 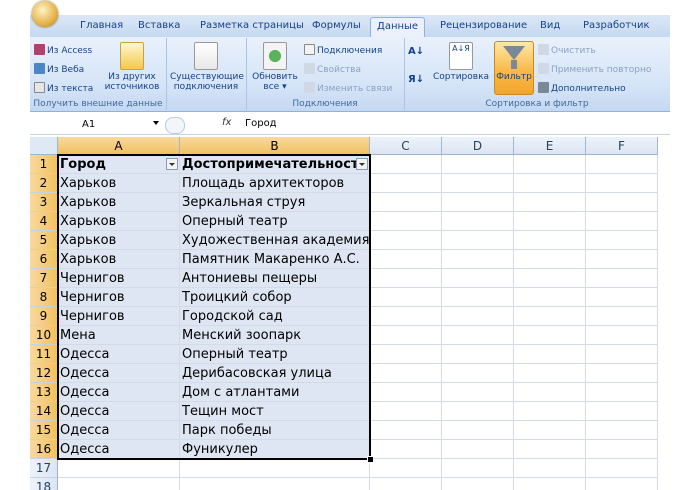 I want to click on fill-handle, so click(x=370, y=459).